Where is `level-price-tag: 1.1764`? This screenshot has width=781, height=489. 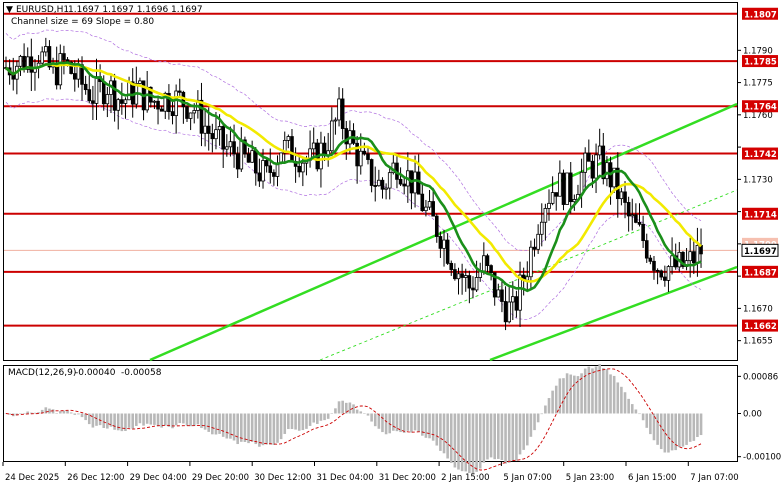 level-price-tag: 1.1764 is located at coordinates (760, 106).